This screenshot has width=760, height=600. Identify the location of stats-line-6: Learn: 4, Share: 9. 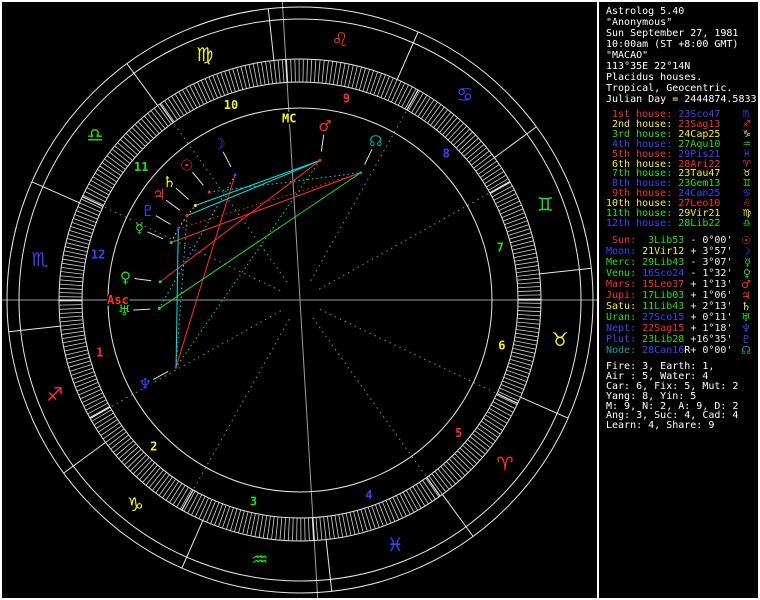
(660, 426).